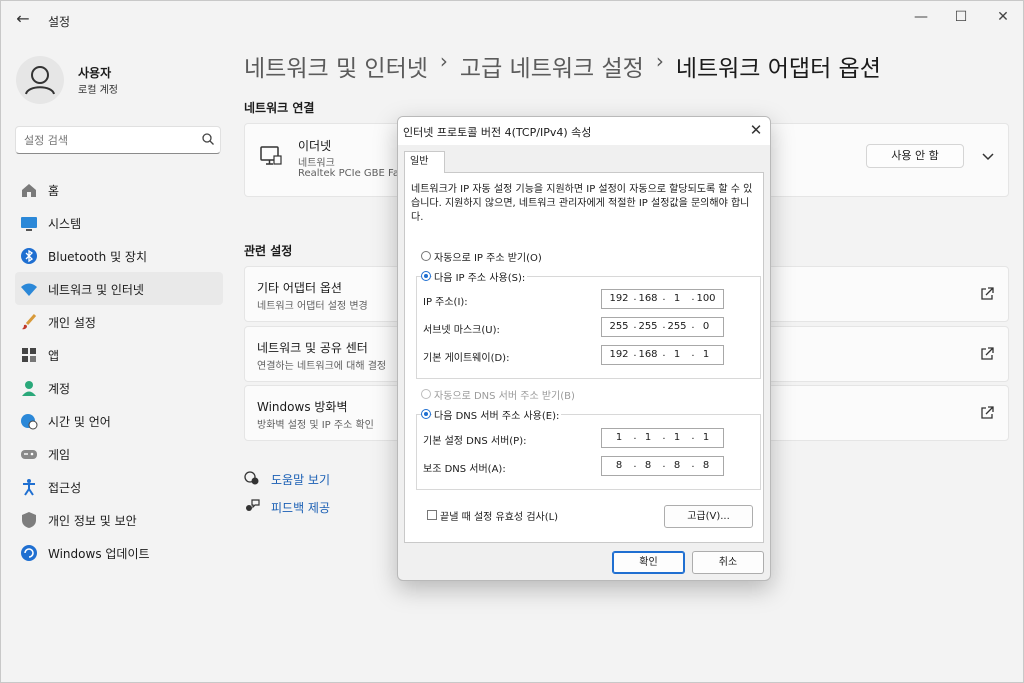 Image resolution: width=1024 pixels, height=683 pixels. I want to click on sidebar-item-system: 시스템, so click(119, 222).